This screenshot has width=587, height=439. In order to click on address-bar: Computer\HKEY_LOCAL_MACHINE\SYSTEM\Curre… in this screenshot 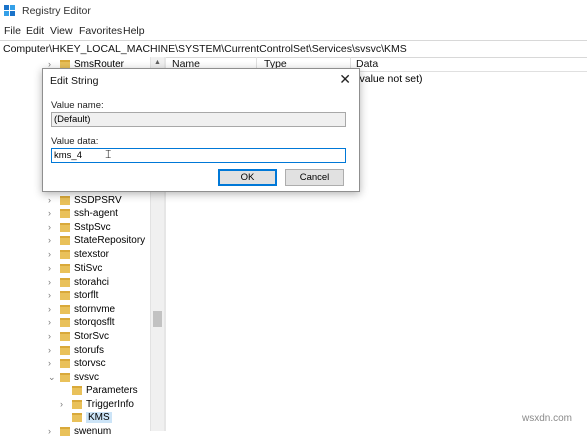, I will do `click(293, 49)`.